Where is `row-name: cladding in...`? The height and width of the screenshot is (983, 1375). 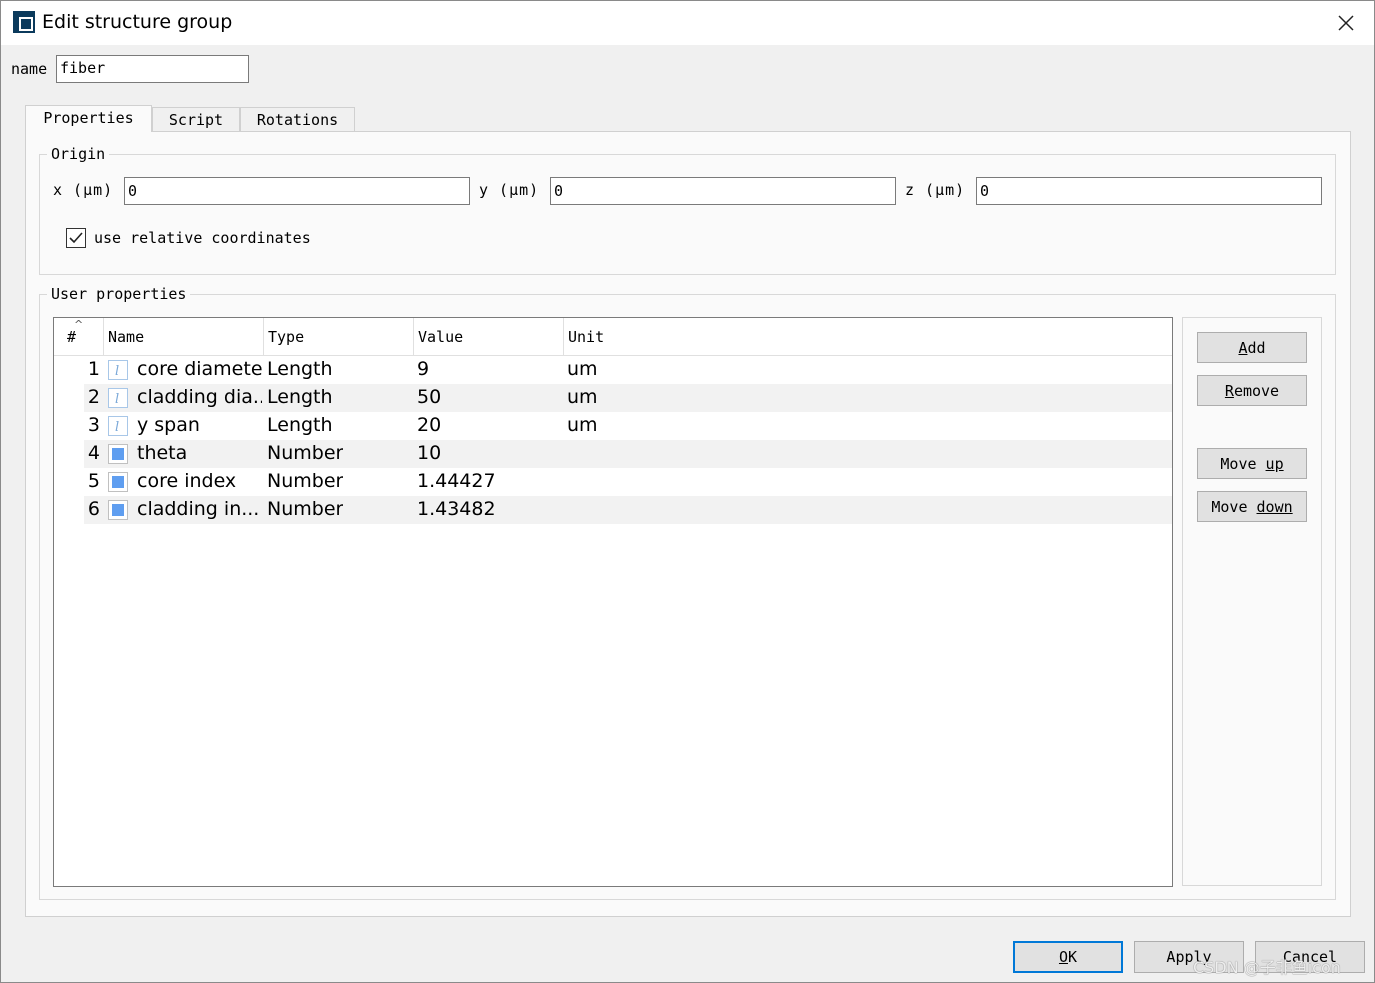
row-name: cladding in... is located at coordinates (198, 509).